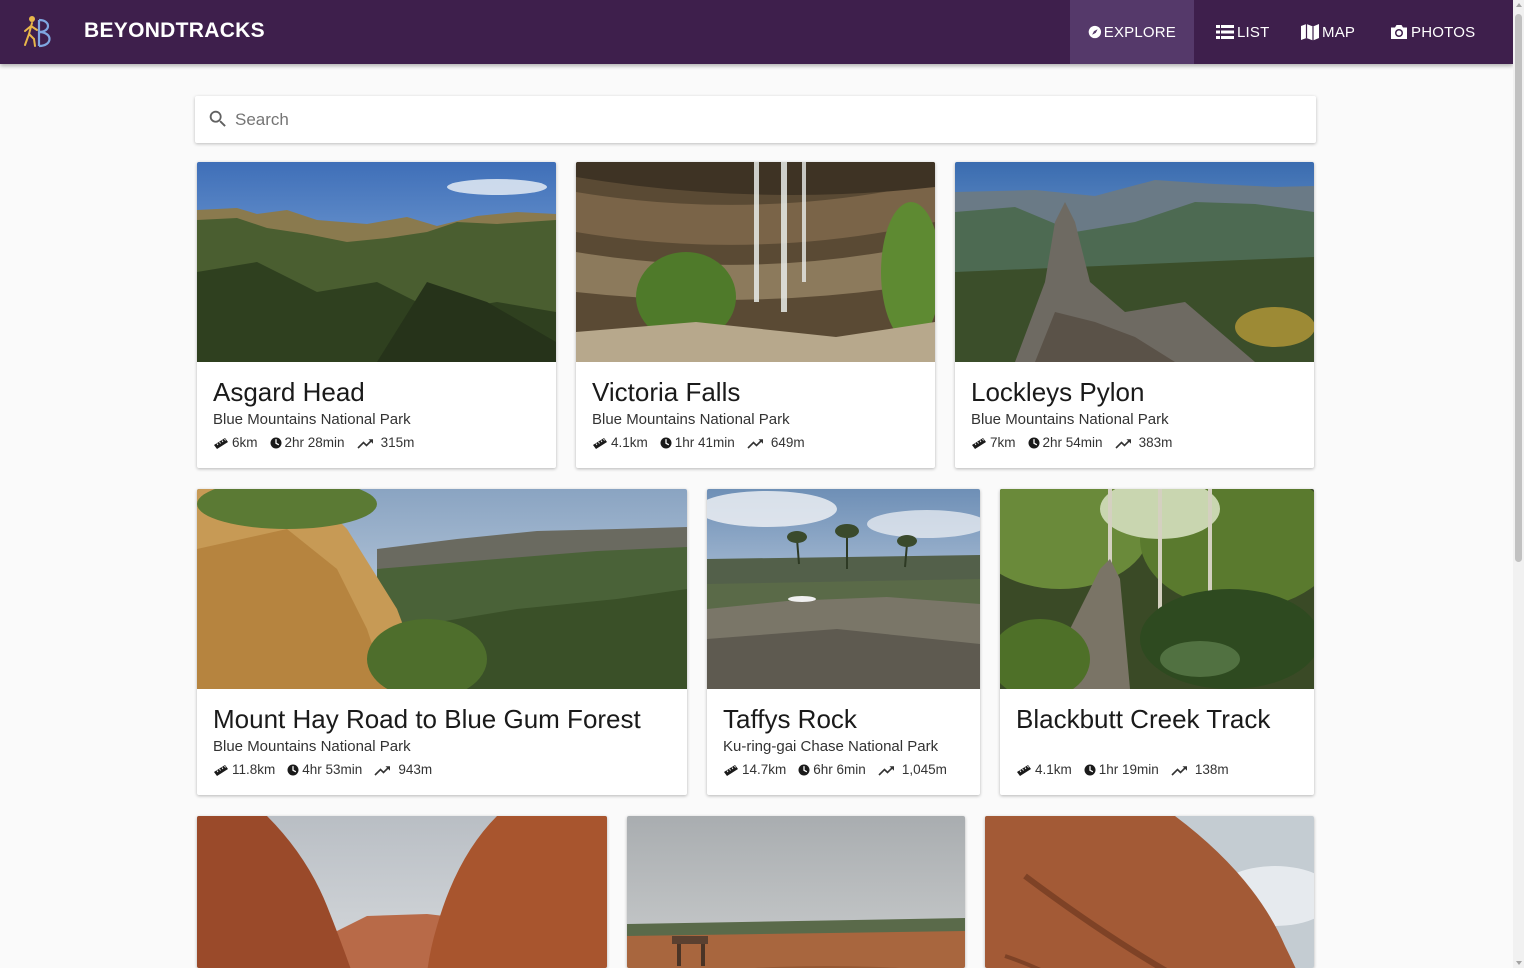 This screenshot has height=968, width=1524. What do you see at coordinates (1095, 32) in the screenshot?
I see `compass-icon` at bounding box center [1095, 32].